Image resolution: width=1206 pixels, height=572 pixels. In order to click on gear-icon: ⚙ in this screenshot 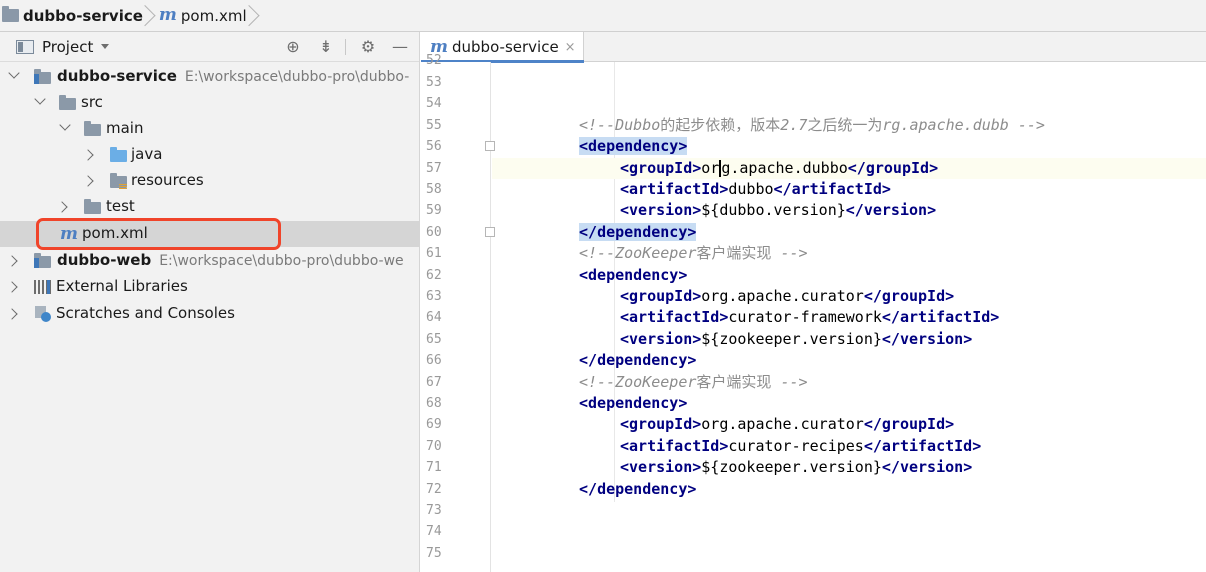, I will do `click(368, 47)`.